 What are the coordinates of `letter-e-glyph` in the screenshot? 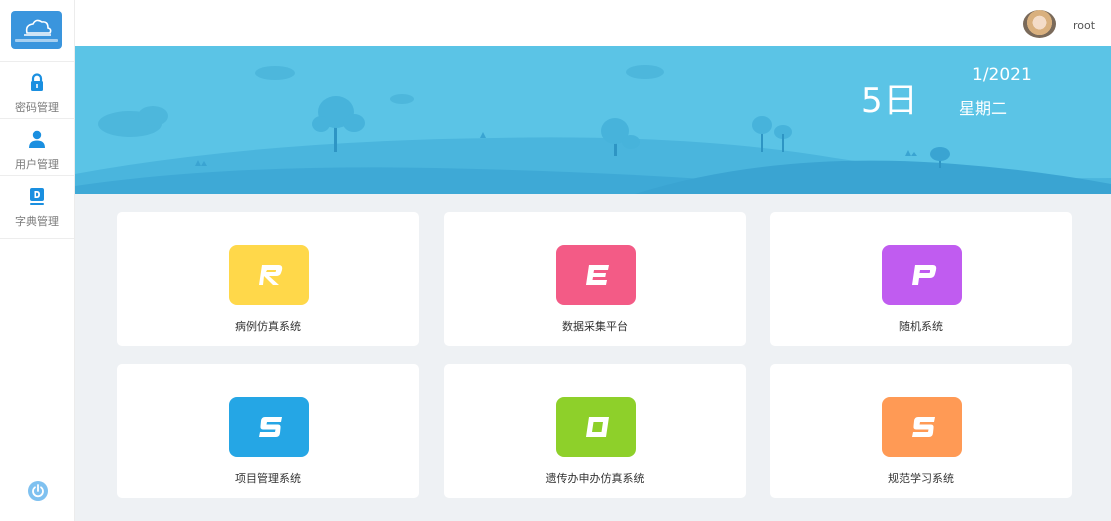 It's located at (597, 275).